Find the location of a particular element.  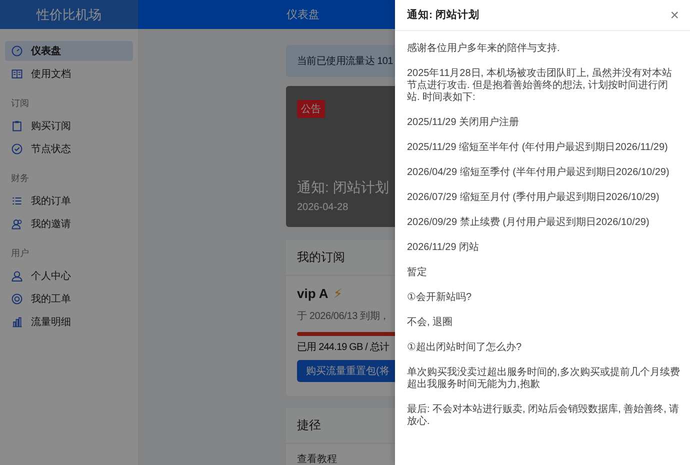

usage-text: 已用 244.19 GB / 总计 is located at coordinates (343, 347).